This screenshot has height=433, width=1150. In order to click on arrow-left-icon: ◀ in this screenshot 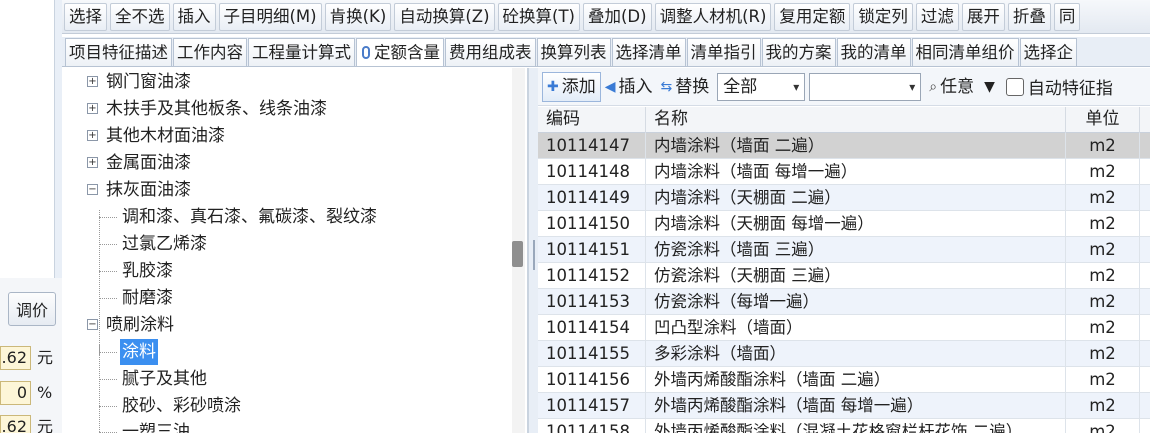, I will do `click(610, 86)`.